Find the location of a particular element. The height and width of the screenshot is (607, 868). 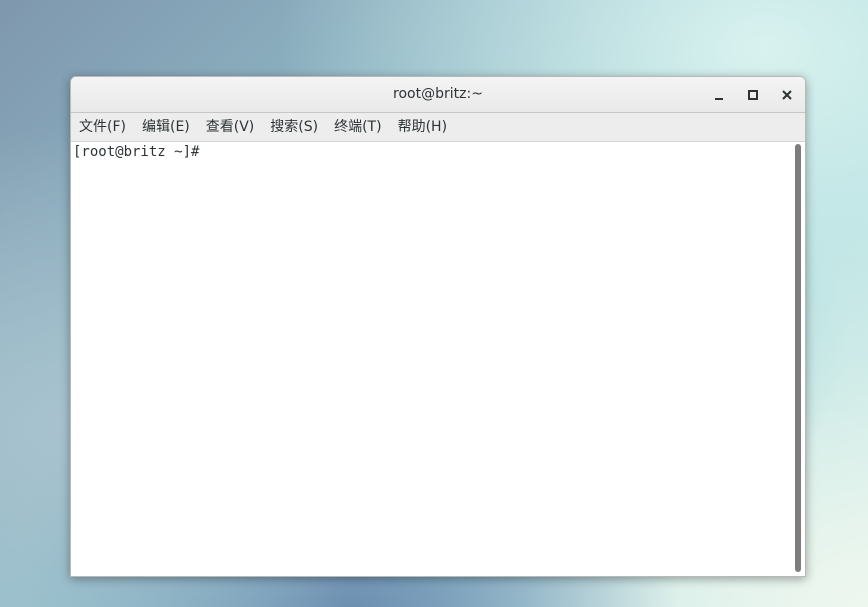

menu-view: 查看(V) is located at coordinates (230, 127).